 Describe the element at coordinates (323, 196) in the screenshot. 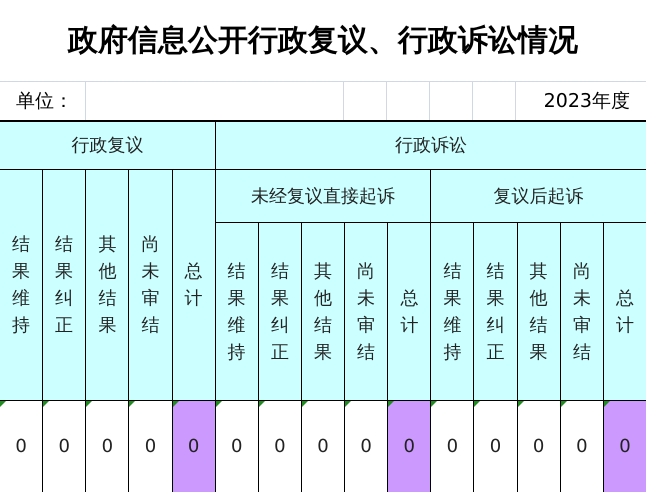

I see `subgroup-header: 未经复议直接起诉` at that location.